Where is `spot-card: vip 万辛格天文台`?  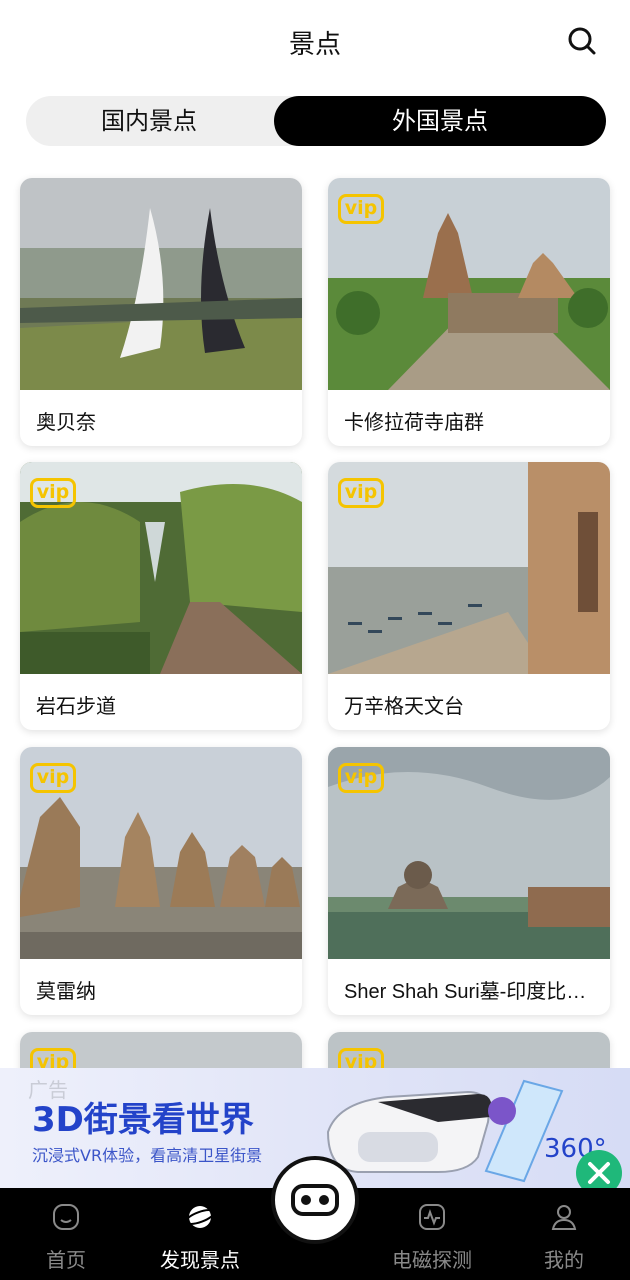
spot-card: vip 万辛格天文台 is located at coordinates (469, 596).